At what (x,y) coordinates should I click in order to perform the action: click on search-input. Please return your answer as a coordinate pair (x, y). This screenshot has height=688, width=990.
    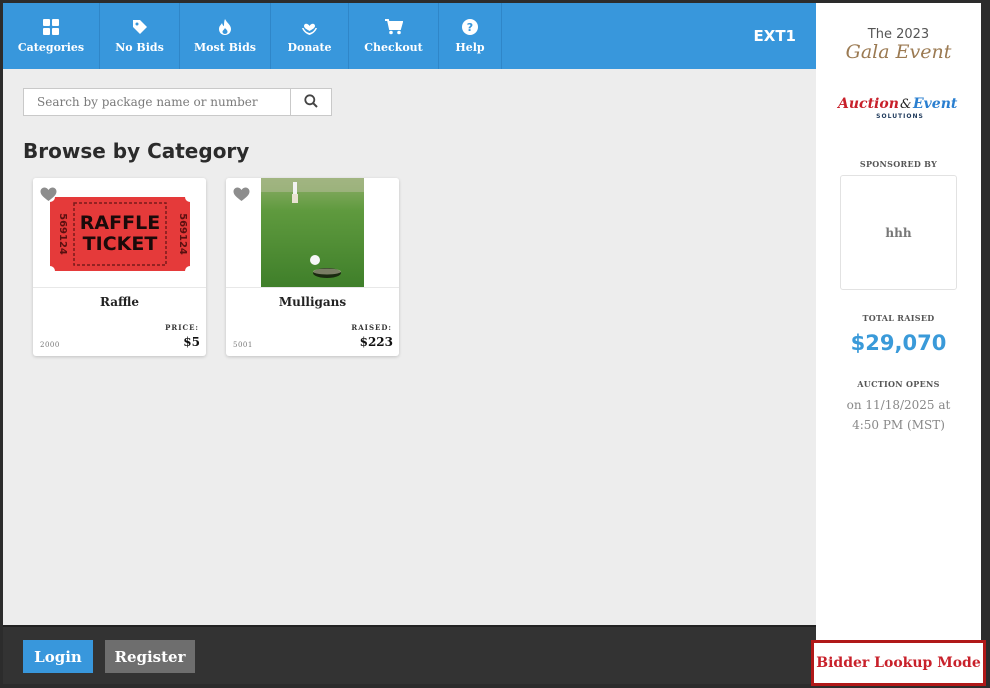
    Looking at the image, I should click on (158, 102).